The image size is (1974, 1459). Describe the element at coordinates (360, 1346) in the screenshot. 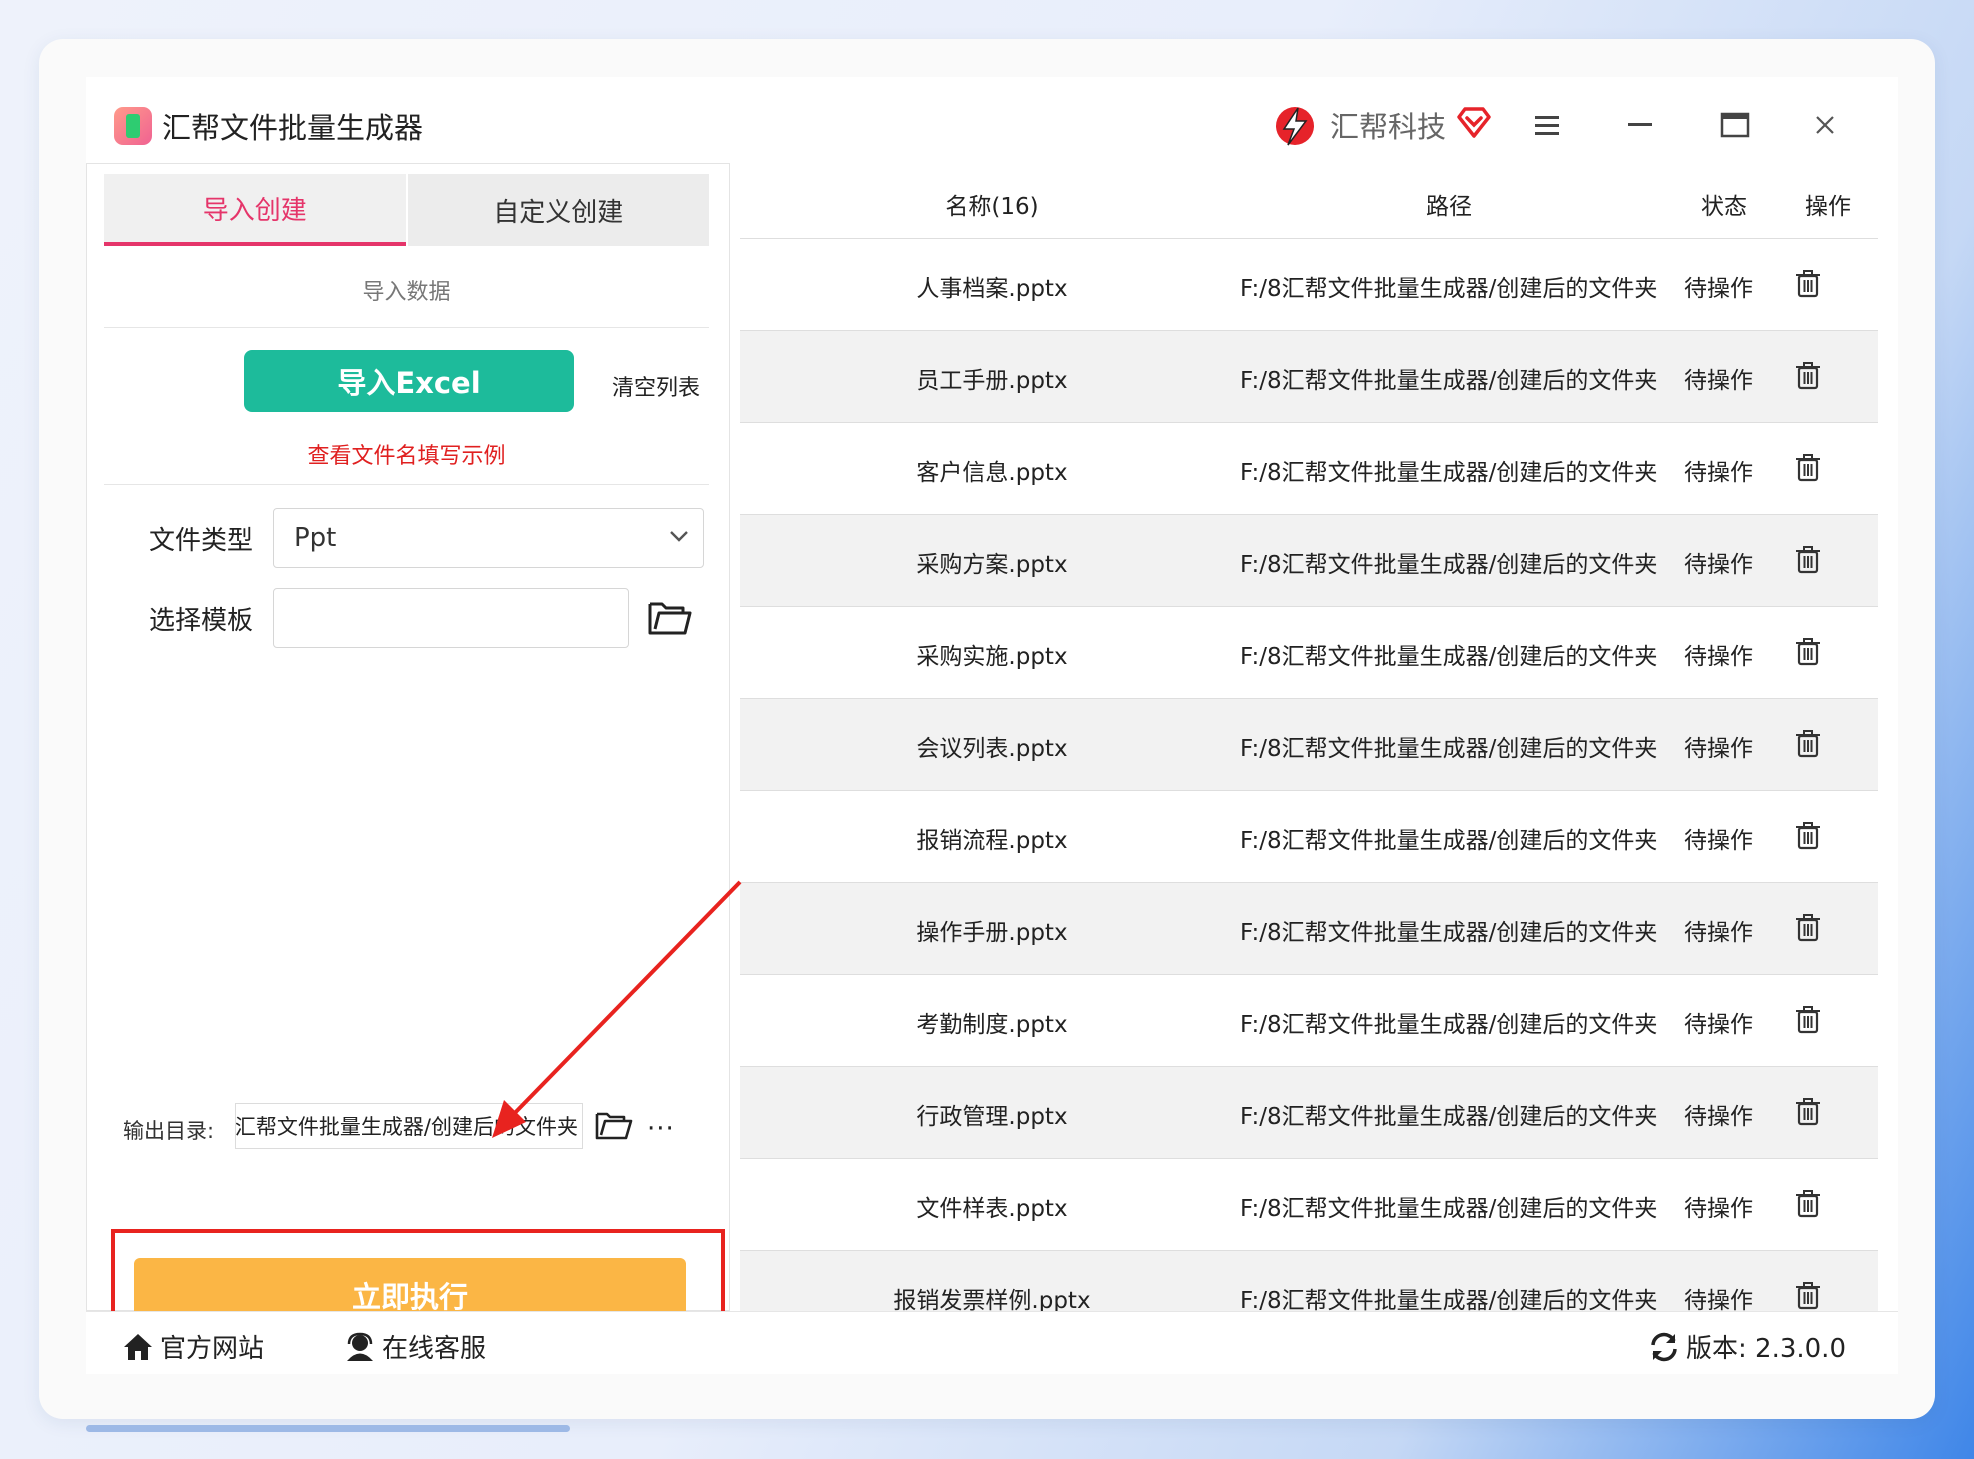

I see `support-agent-icon` at that location.